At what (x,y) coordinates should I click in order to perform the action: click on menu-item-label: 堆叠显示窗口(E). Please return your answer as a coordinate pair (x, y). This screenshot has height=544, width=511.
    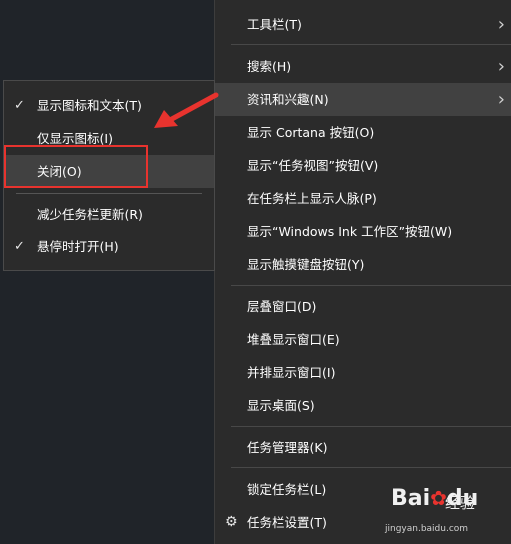
    Looking at the image, I should click on (293, 339).